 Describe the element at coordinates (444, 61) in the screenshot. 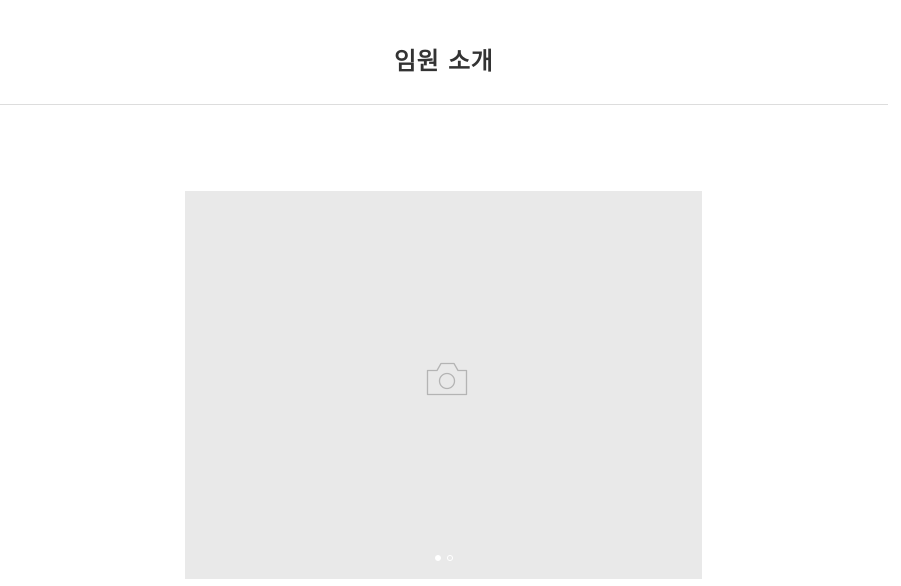

I see `page-title: 임원 소개` at that location.